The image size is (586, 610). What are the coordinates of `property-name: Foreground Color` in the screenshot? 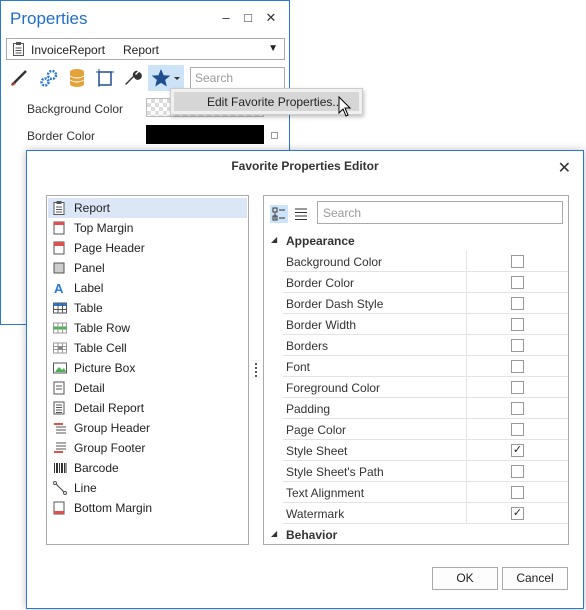 It's located at (333, 388).